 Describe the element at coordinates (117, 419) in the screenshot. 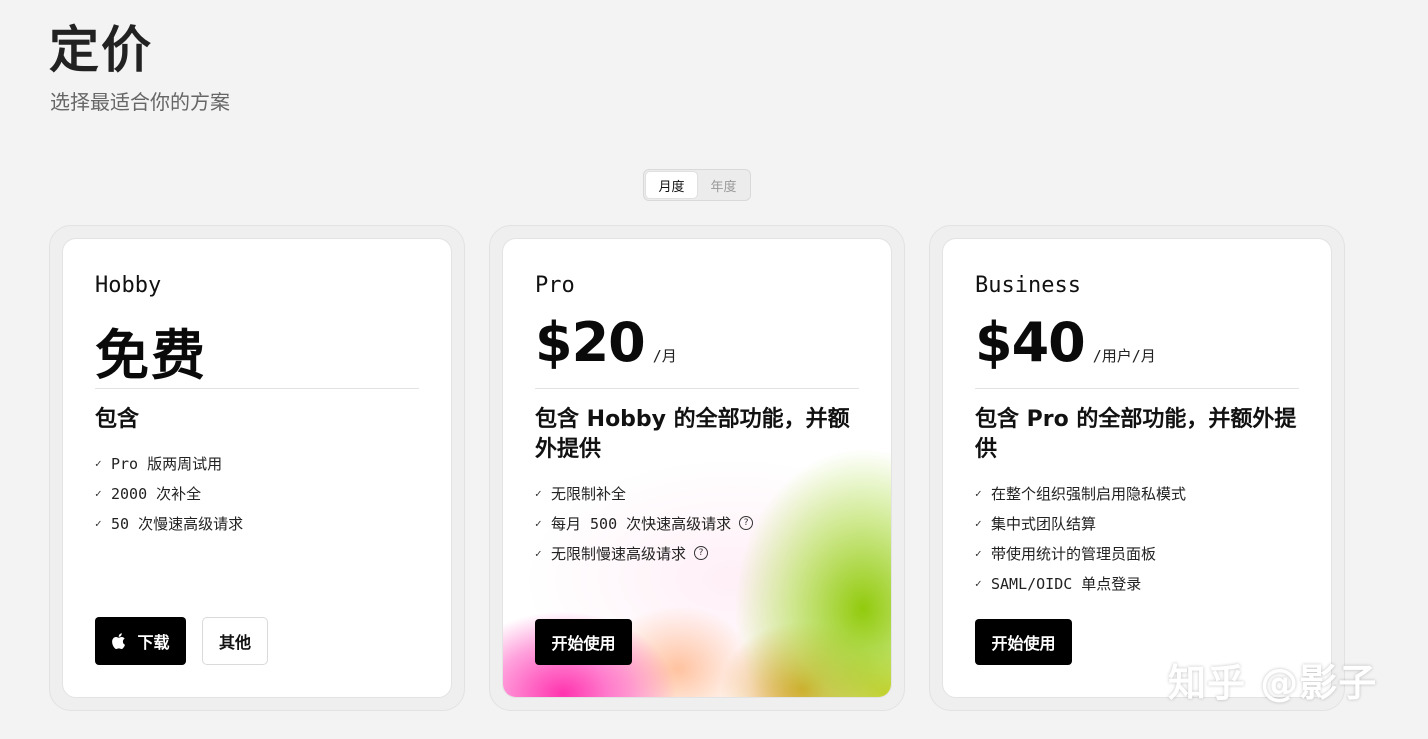

I see `includes-heading: 包含` at that location.